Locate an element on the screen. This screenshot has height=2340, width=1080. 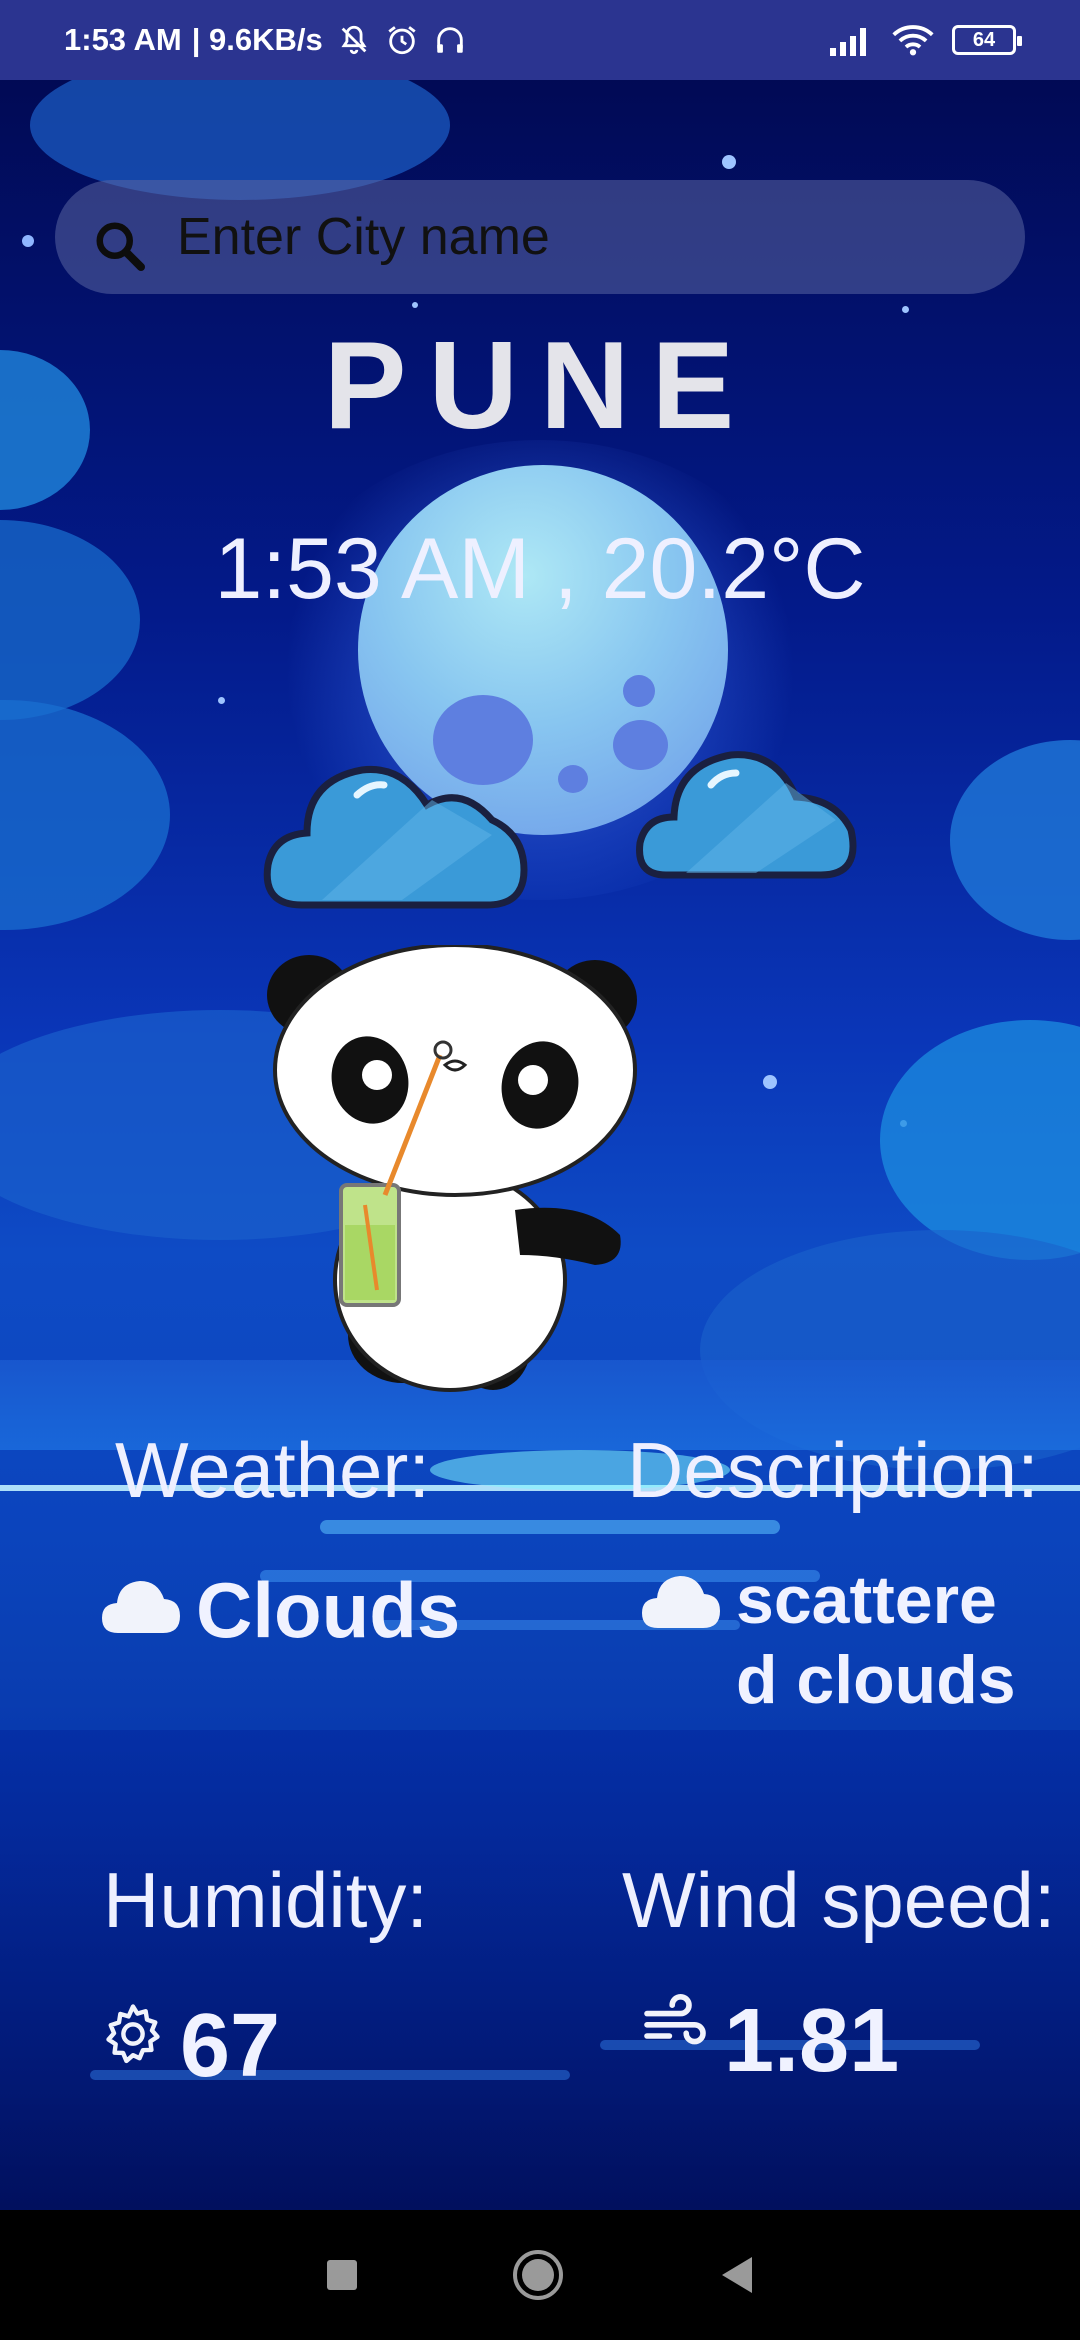
wind-icon is located at coordinates (675, 2019).